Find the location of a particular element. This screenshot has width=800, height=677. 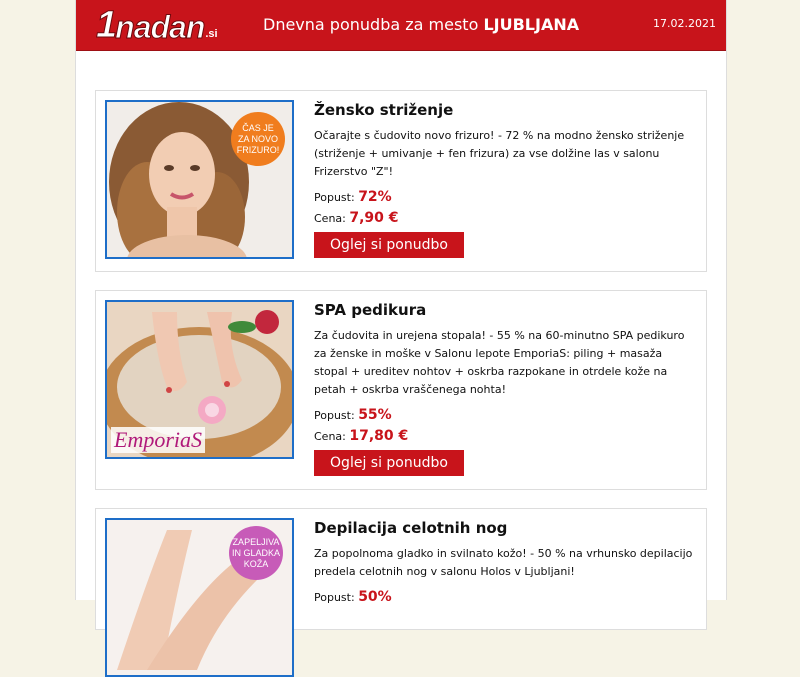

badge-line: FRIZURO! is located at coordinates (258, 149).